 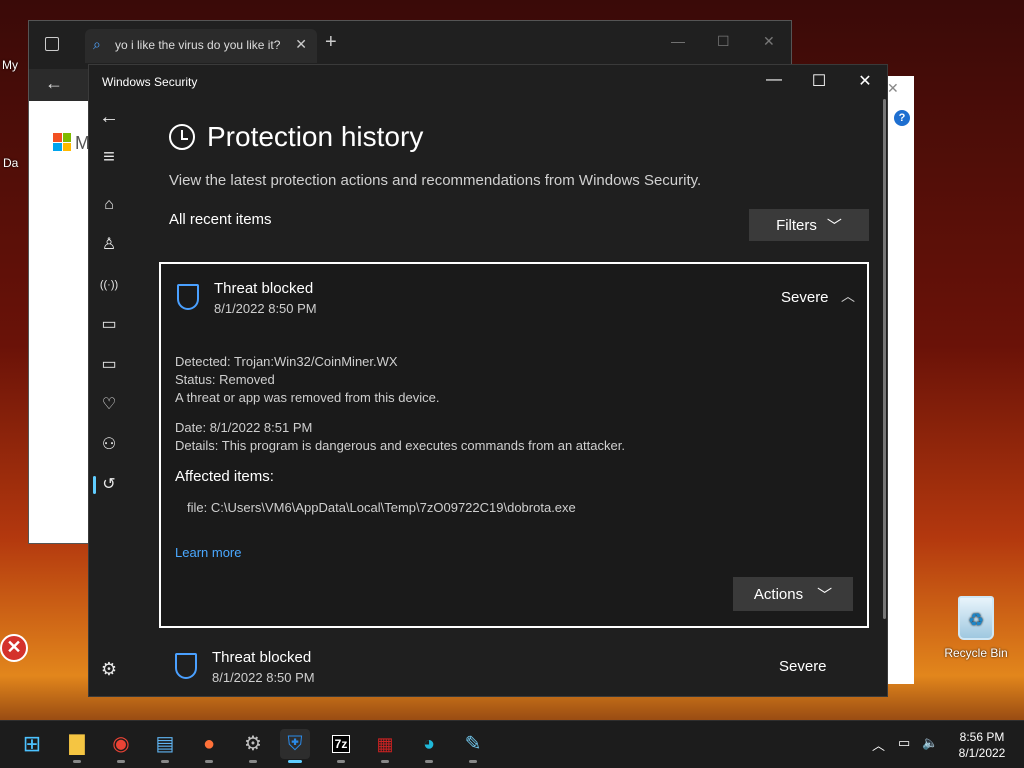 I want to click on notepad-icon: ▤, so click(x=165, y=746).